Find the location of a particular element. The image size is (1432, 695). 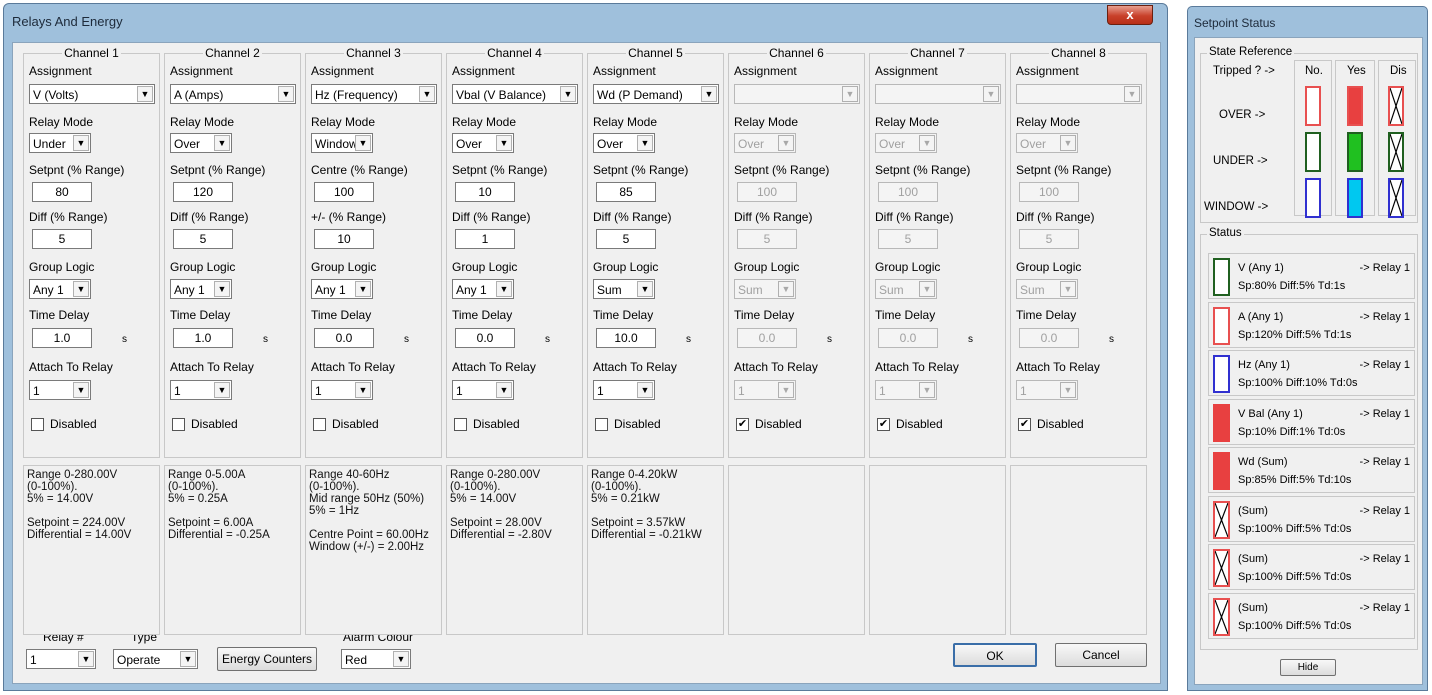

hide-button: Hide is located at coordinates (1308, 667).